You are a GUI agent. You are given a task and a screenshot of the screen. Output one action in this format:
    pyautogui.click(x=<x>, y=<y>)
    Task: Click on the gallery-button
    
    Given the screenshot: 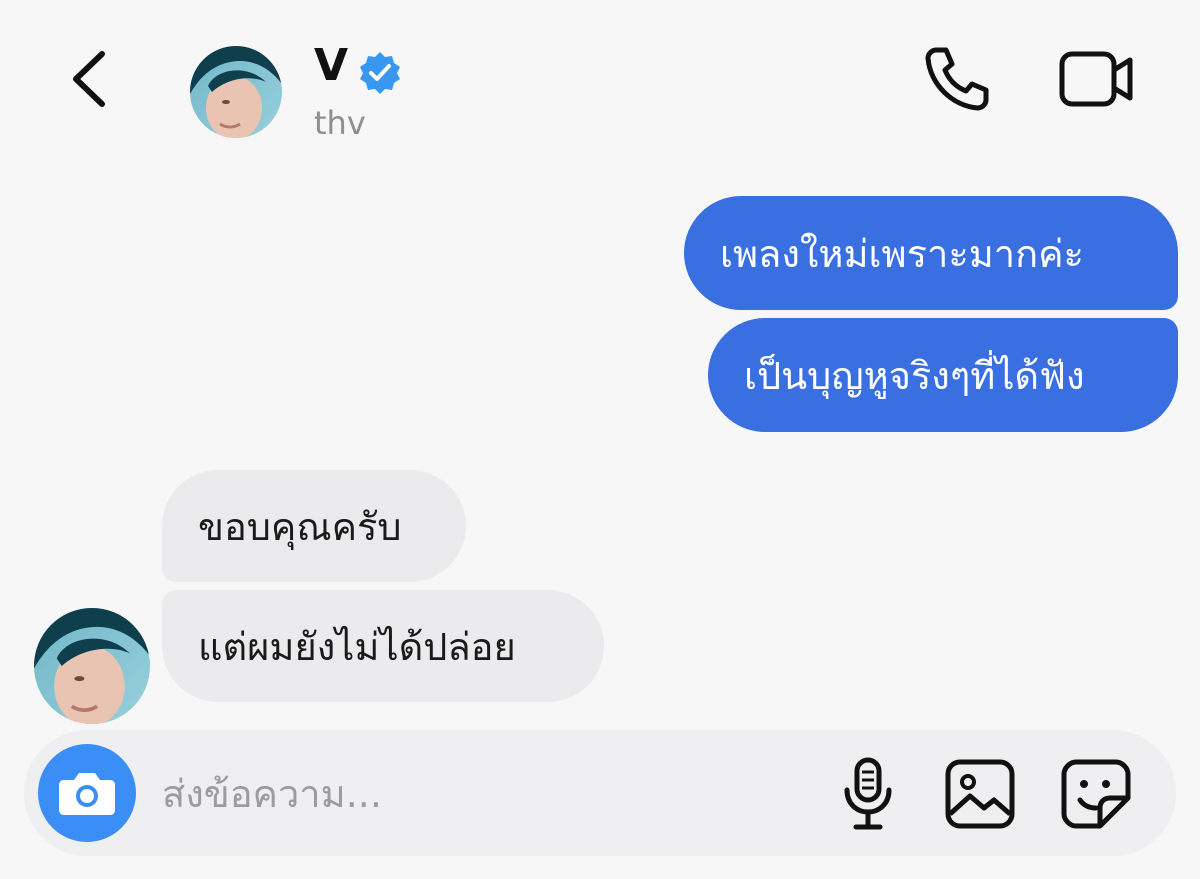 What is the action you would take?
    pyautogui.click(x=980, y=794)
    